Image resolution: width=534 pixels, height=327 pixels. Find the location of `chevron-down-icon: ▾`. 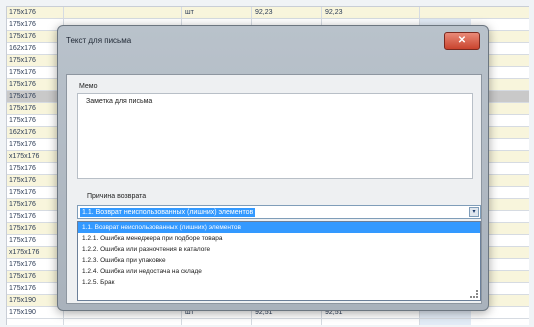

chevron-down-icon: ▾ is located at coordinates (474, 212).